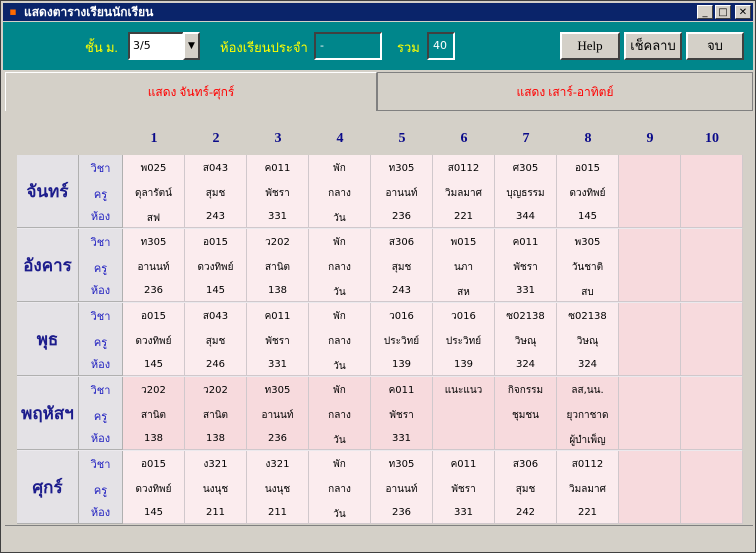  Describe the element at coordinates (463, 364) in the screenshot. I see `cell-room: 139` at that location.